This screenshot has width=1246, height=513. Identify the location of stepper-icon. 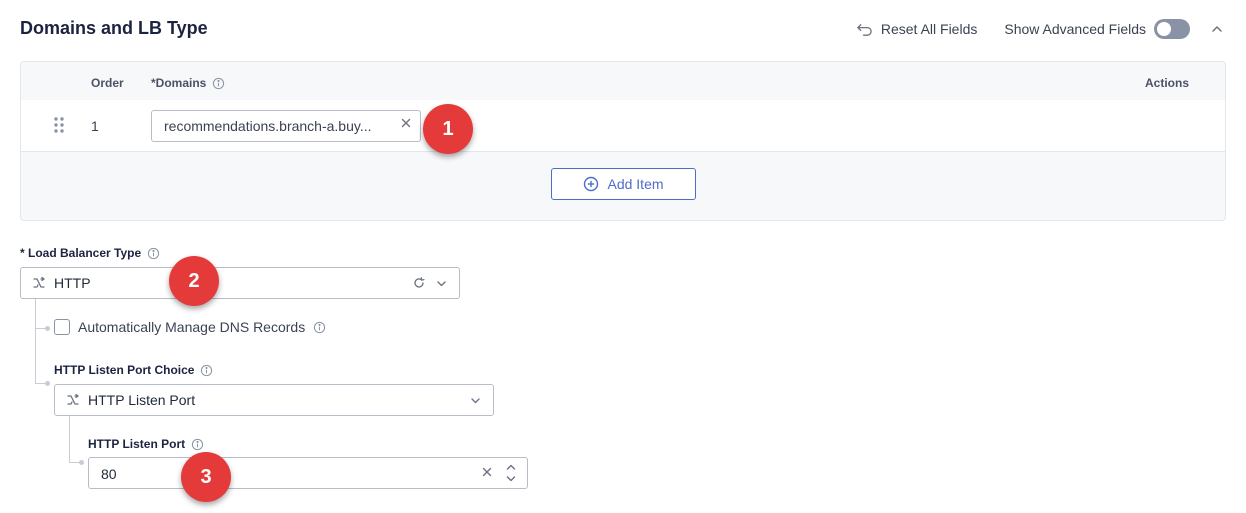
(511, 473).